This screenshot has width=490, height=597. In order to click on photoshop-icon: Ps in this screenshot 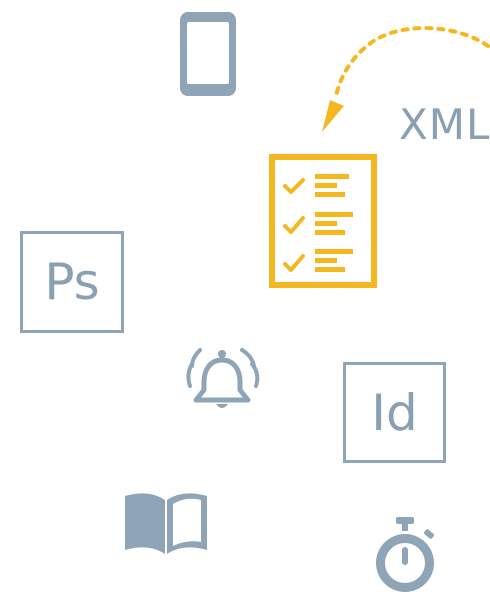, I will do `click(72, 282)`.